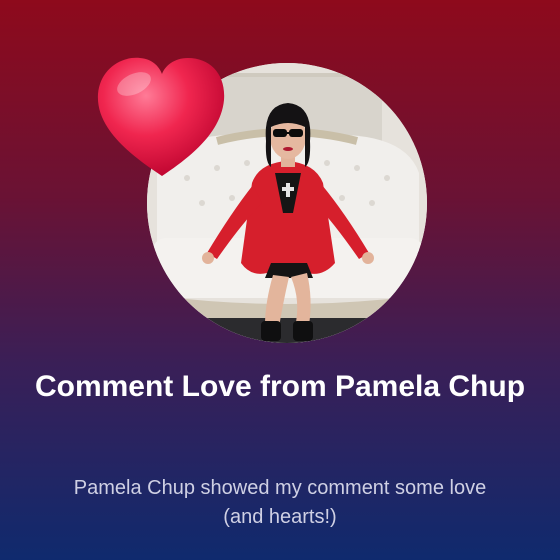 This screenshot has height=560, width=560. What do you see at coordinates (280, 386) in the screenshot?
I see `card-title: Comment Love from Pamela Chup` at bounding box center [280, 386].